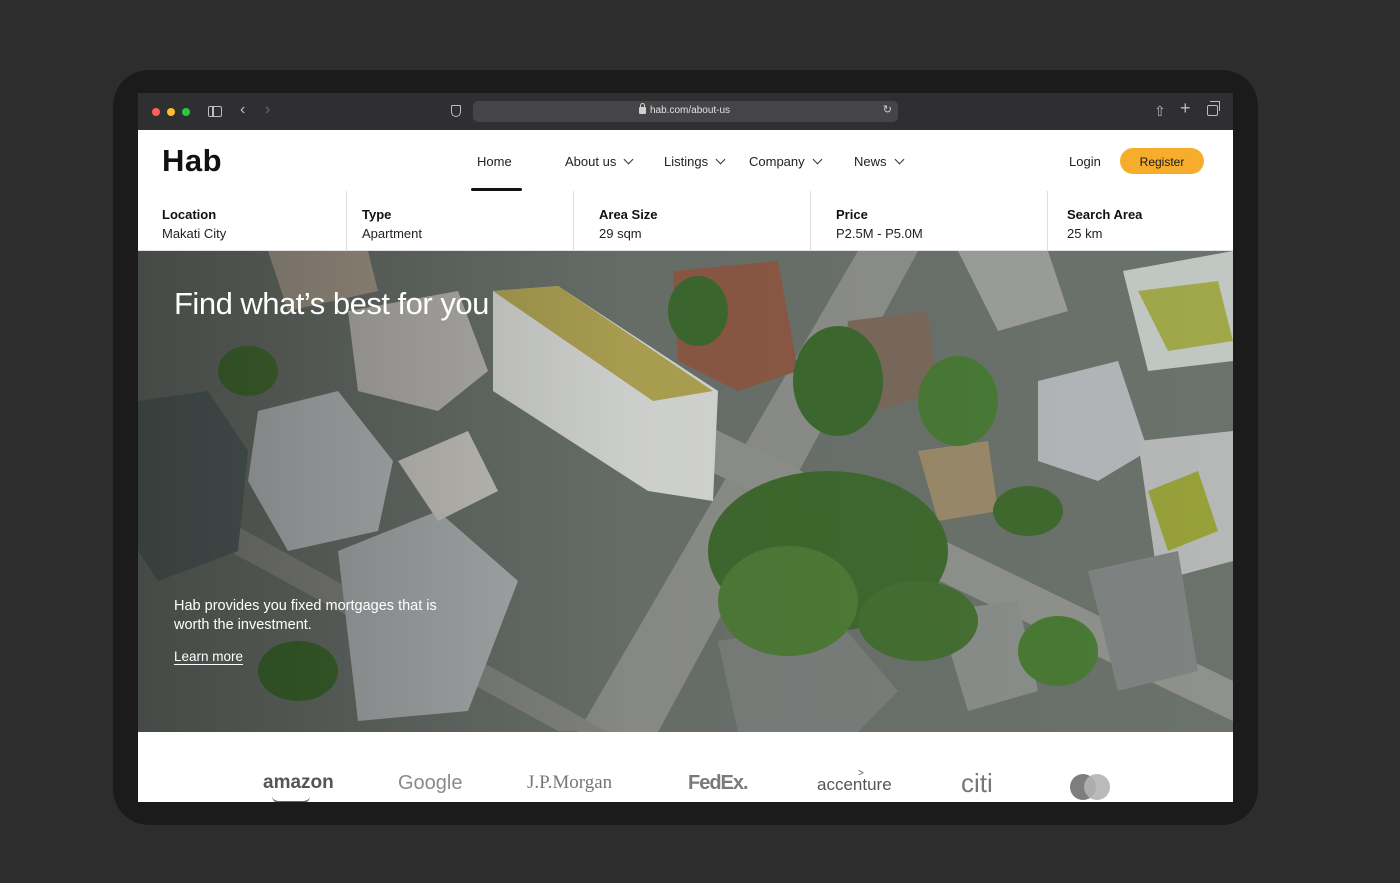 The height and width of the screenshot is (883, 1400). Describe the element at coordinates (1105, 214) in the screenshot. I see `filter-label: Search Area` at that location.